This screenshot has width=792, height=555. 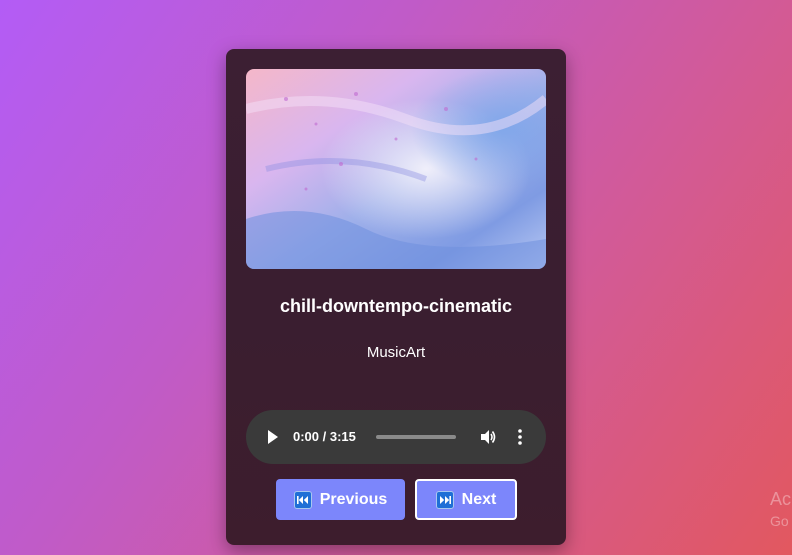 I want to click on skip-forward-icon, so click(x=444, y=499).